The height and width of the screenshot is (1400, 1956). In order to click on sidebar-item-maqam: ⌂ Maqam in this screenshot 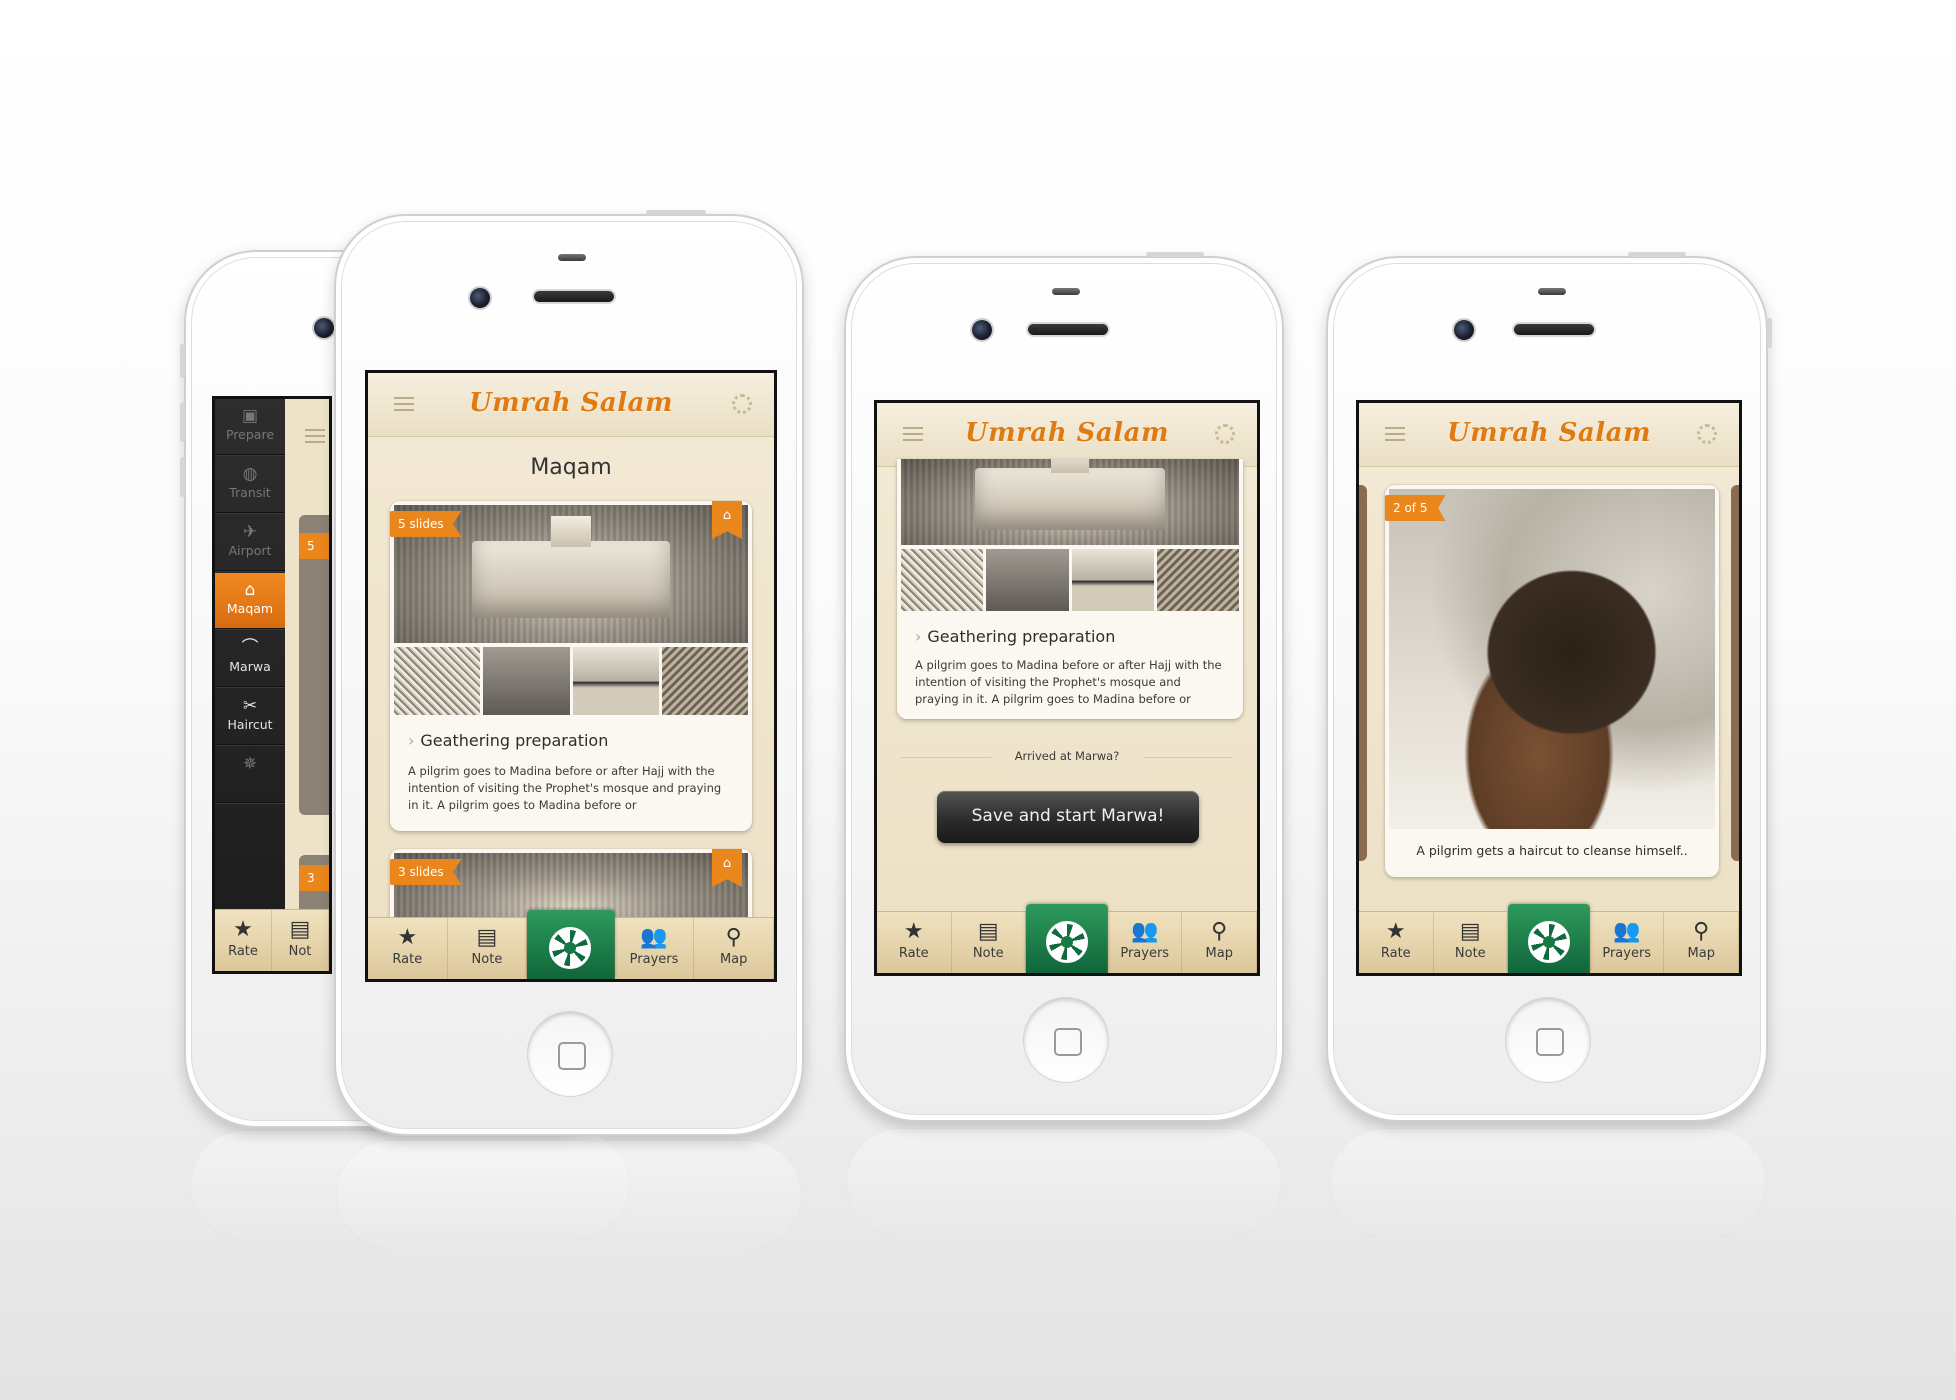, I will do `click(250, 601)`.